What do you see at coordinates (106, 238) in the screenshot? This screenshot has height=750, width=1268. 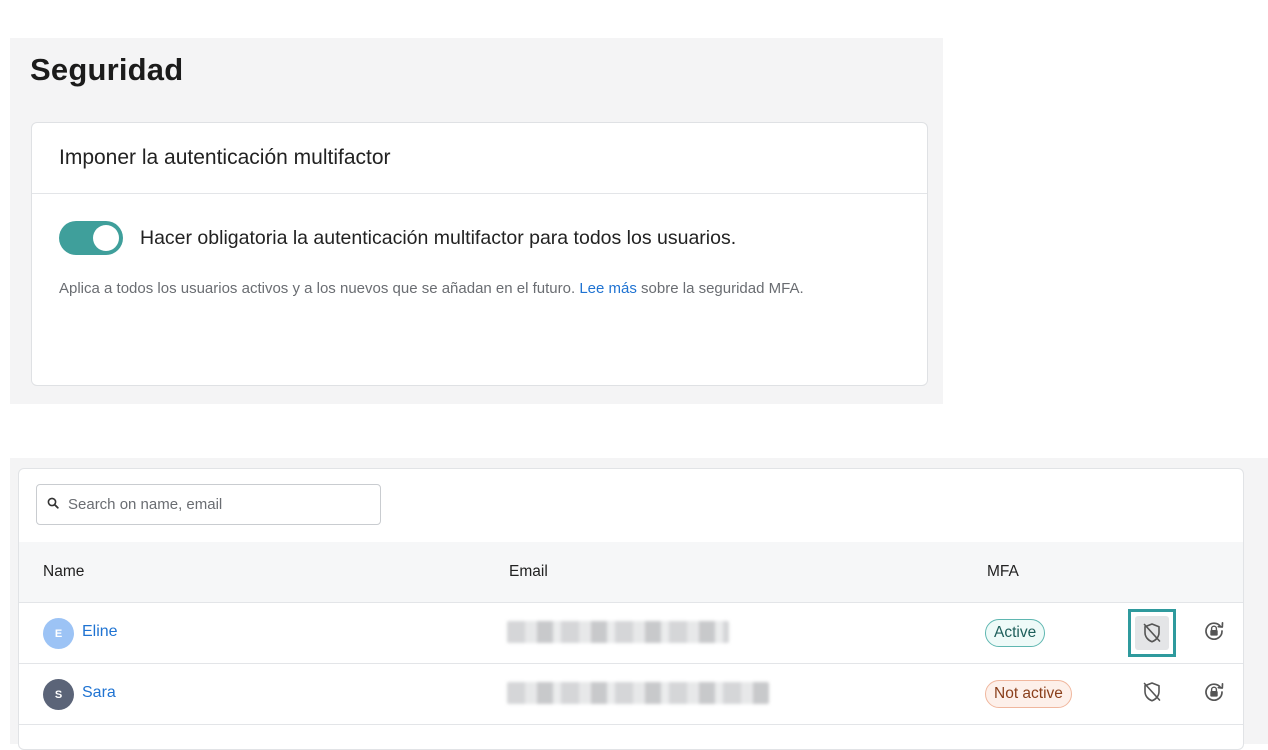 I see `toggle-knob` at bounding box center [106, 238].